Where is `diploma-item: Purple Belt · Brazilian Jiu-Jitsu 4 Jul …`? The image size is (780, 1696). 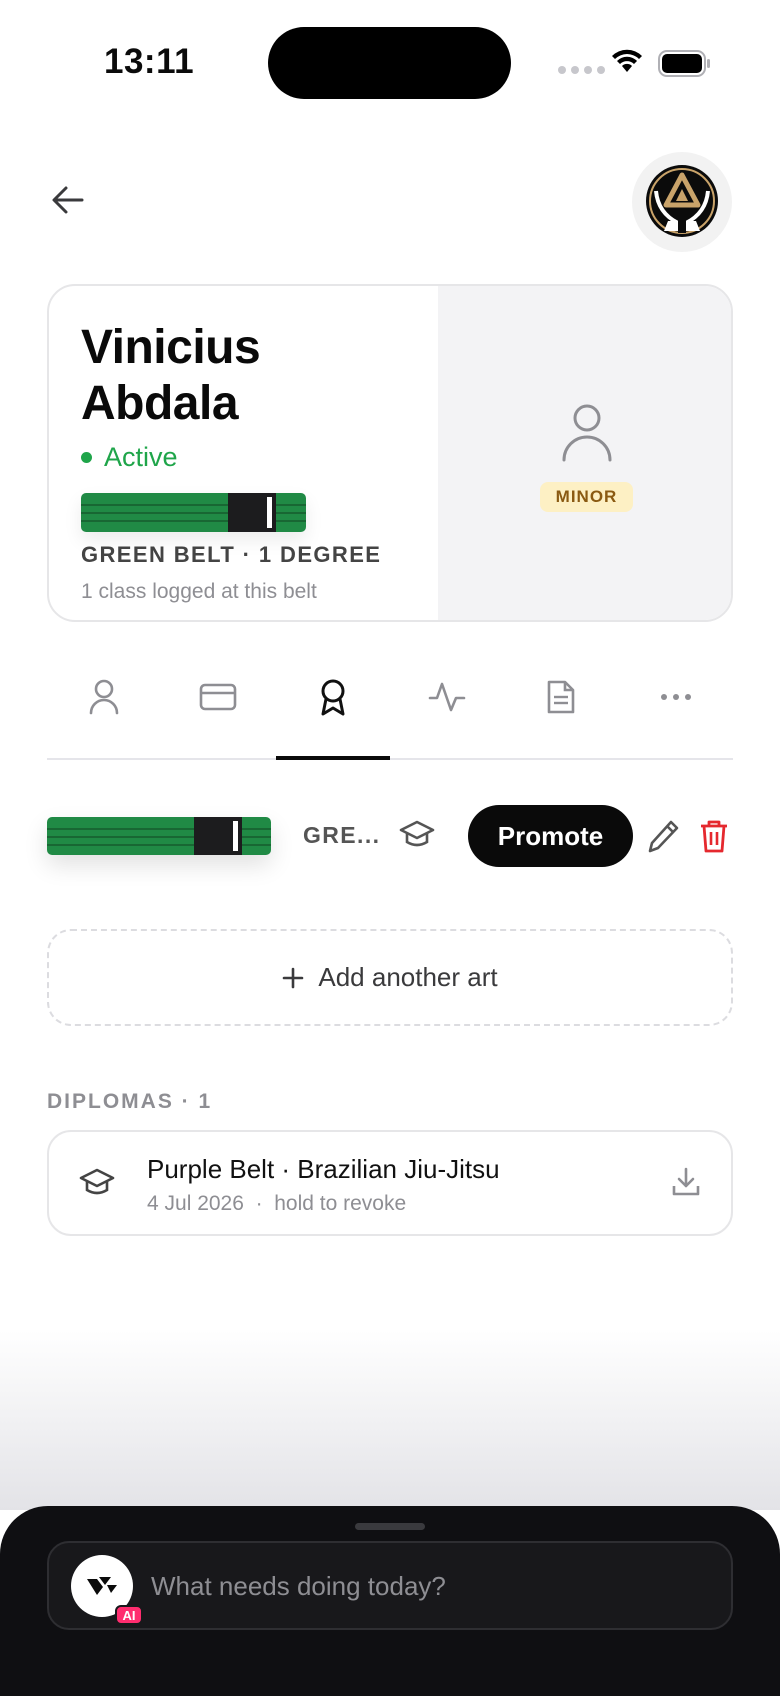 diploma-item: Purple Belt · Brazilian Jiu-Jitsu 4 Jul … is located at coordinates (390, 1183).